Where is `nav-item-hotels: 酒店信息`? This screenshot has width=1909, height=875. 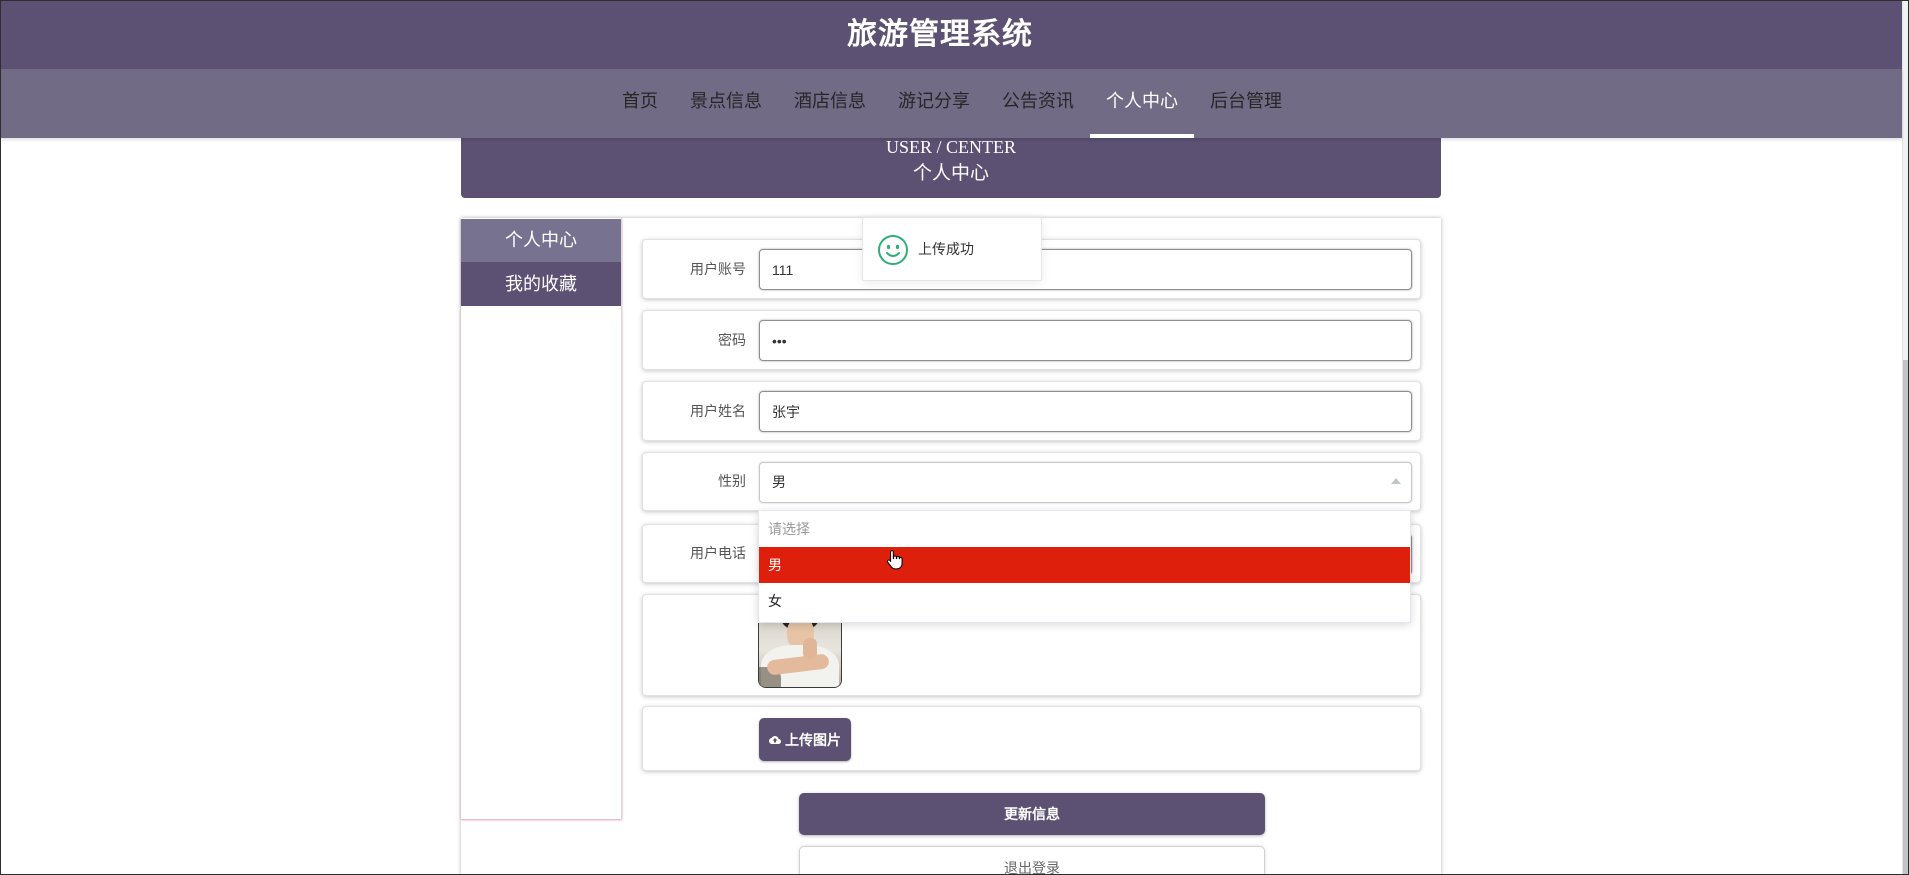
nav-item-hotels: 酒店信息 is located at coordinates (830, 103).